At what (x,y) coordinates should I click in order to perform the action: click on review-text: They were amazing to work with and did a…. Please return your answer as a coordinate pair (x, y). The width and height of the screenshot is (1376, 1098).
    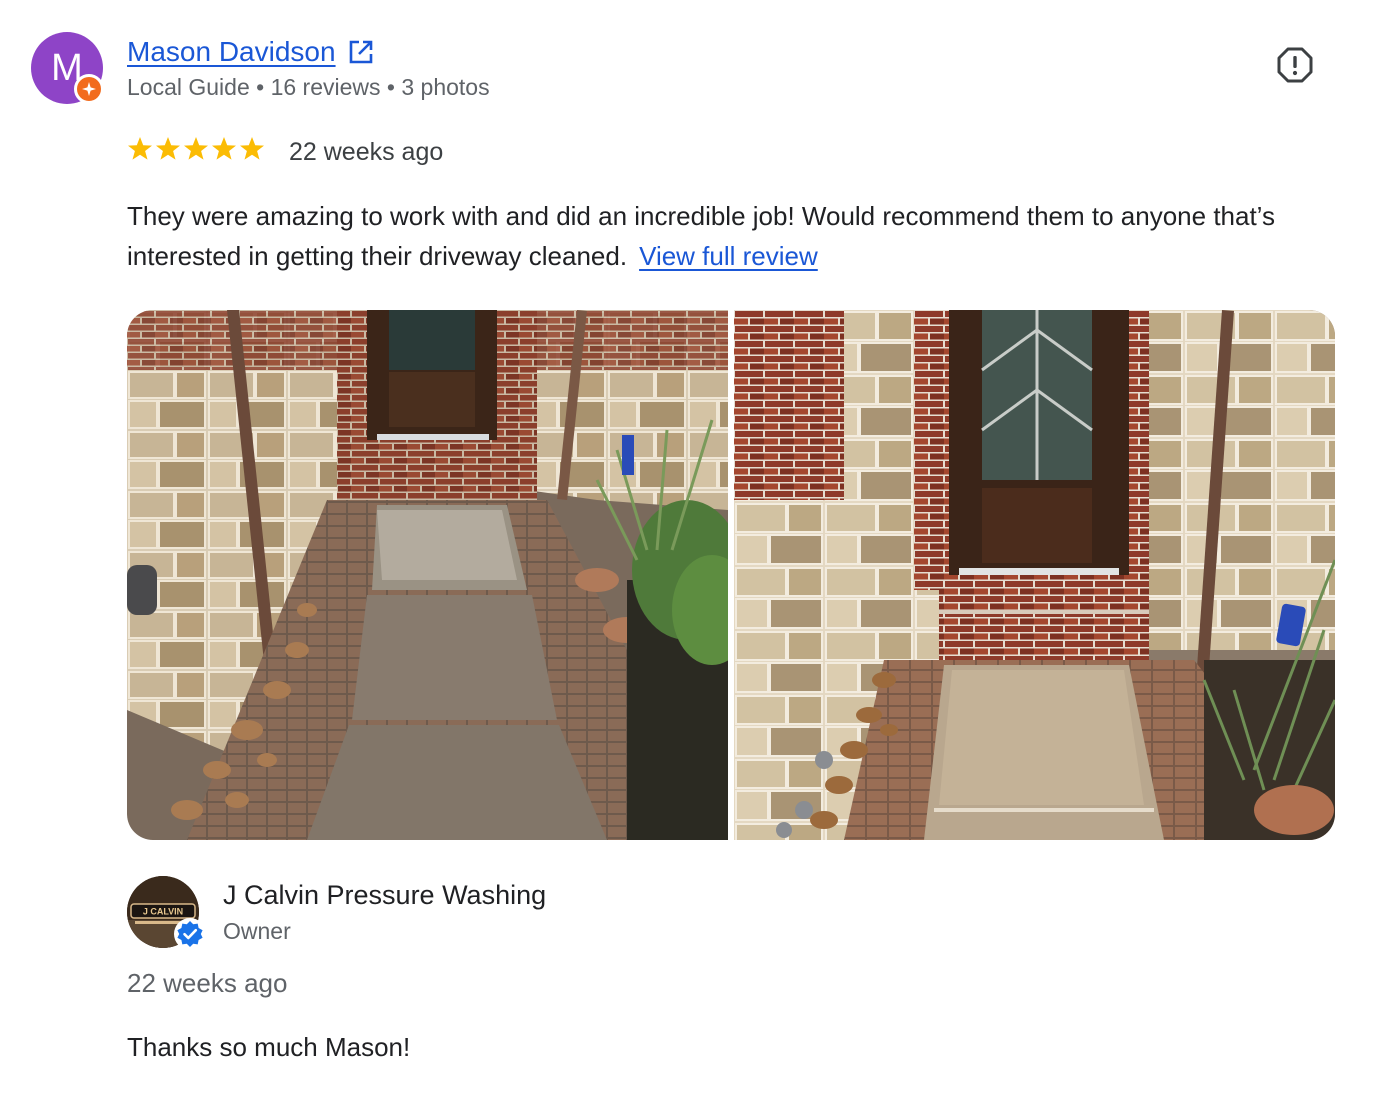
    Looking at the image, I should click on (727, 236).